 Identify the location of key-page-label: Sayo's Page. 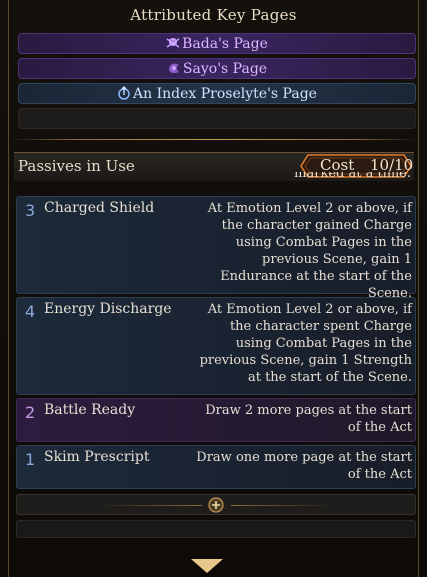
(225, 69).